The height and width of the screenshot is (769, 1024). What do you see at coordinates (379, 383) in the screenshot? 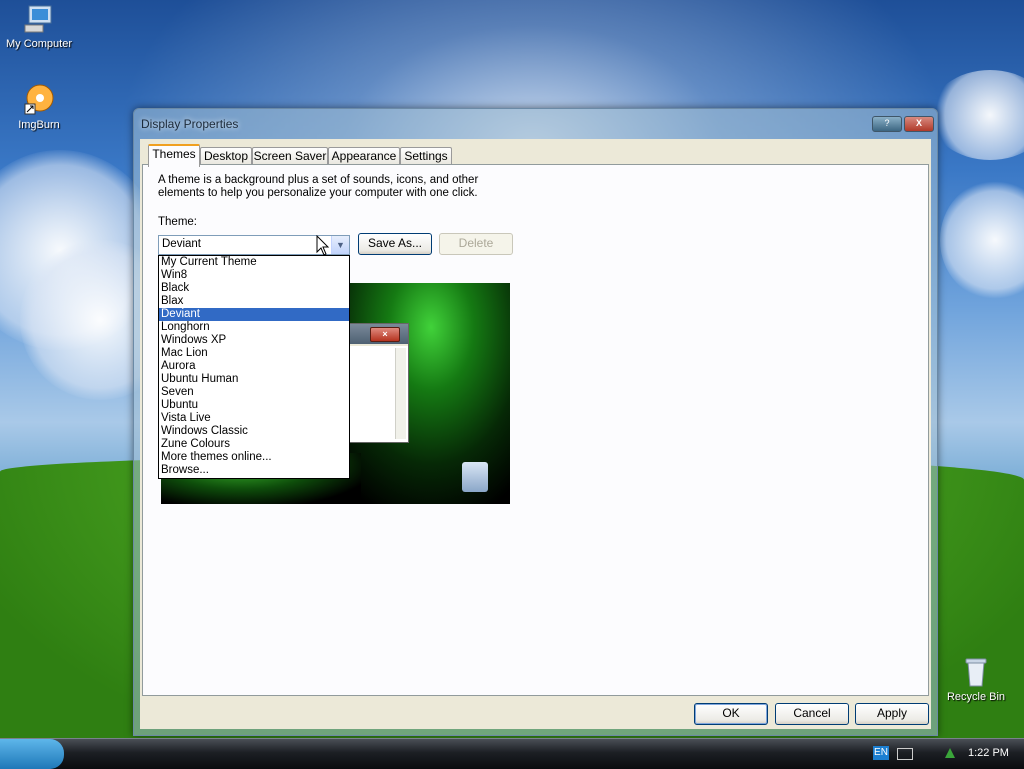
I see `preview-window: ×` at bounding box center [379, 383].